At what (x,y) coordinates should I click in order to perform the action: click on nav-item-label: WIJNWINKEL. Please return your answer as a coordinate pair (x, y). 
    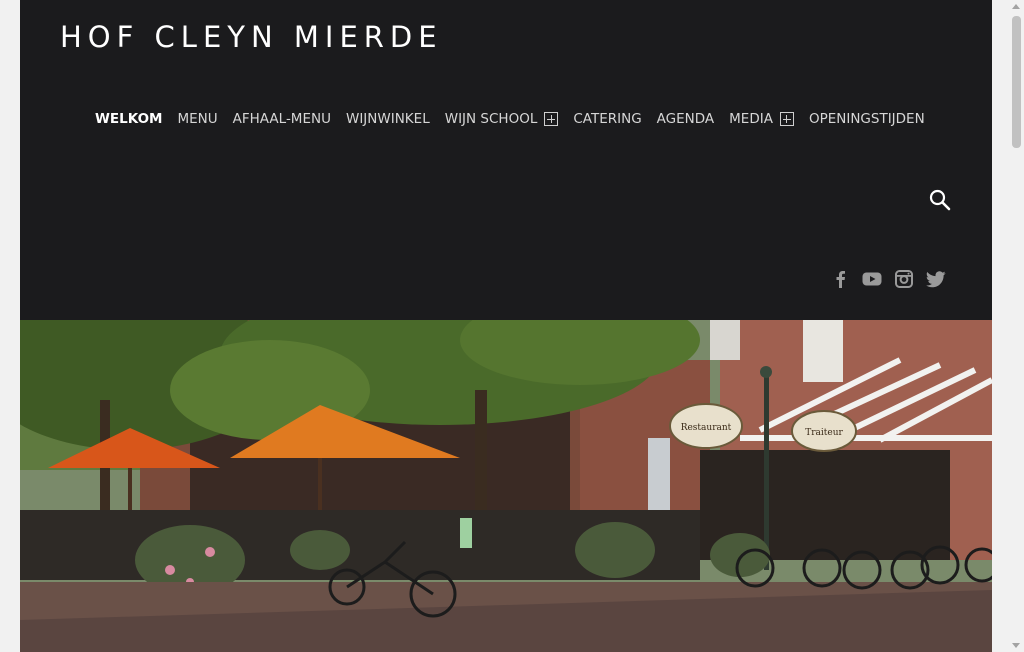
    Looking at the image, I should click on (387, 119).